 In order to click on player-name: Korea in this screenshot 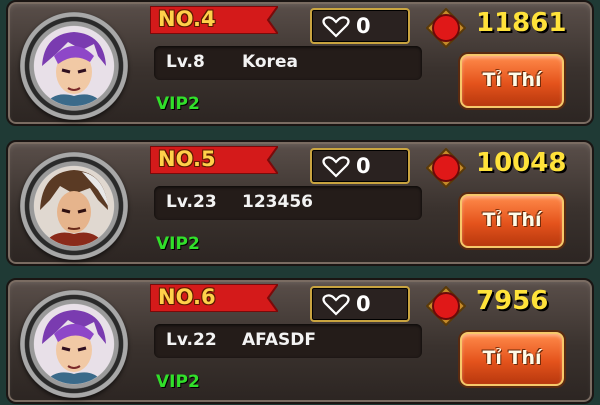, I will do `click(270, 62)`.